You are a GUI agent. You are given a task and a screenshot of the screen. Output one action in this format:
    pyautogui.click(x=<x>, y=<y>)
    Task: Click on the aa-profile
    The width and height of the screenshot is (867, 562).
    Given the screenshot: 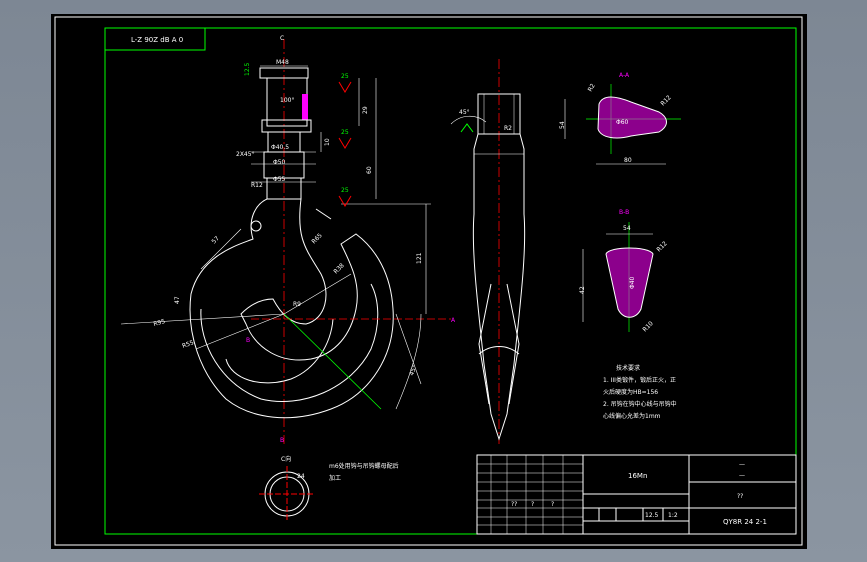 What is the action you would take?
    pyautogui.click(x=632, y=117)
    